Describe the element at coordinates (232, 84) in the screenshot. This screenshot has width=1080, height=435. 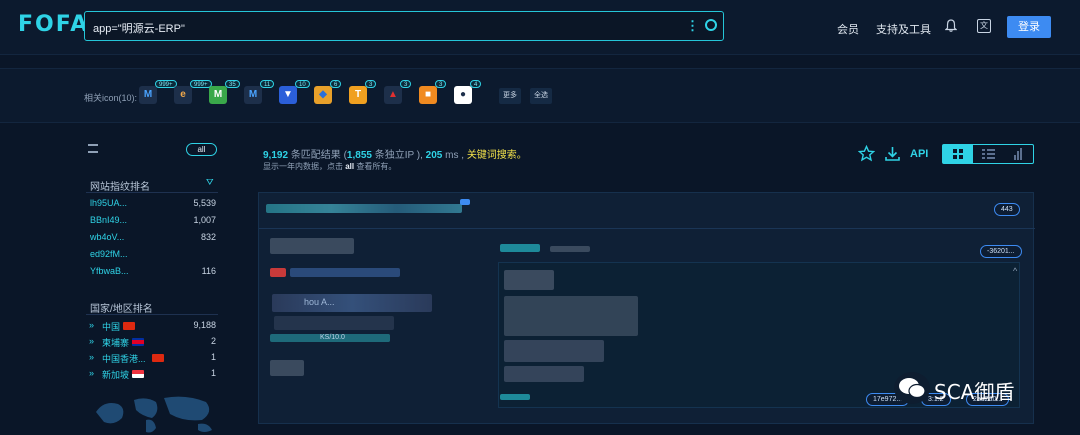
I see `related-icon-count: 35` at that location.